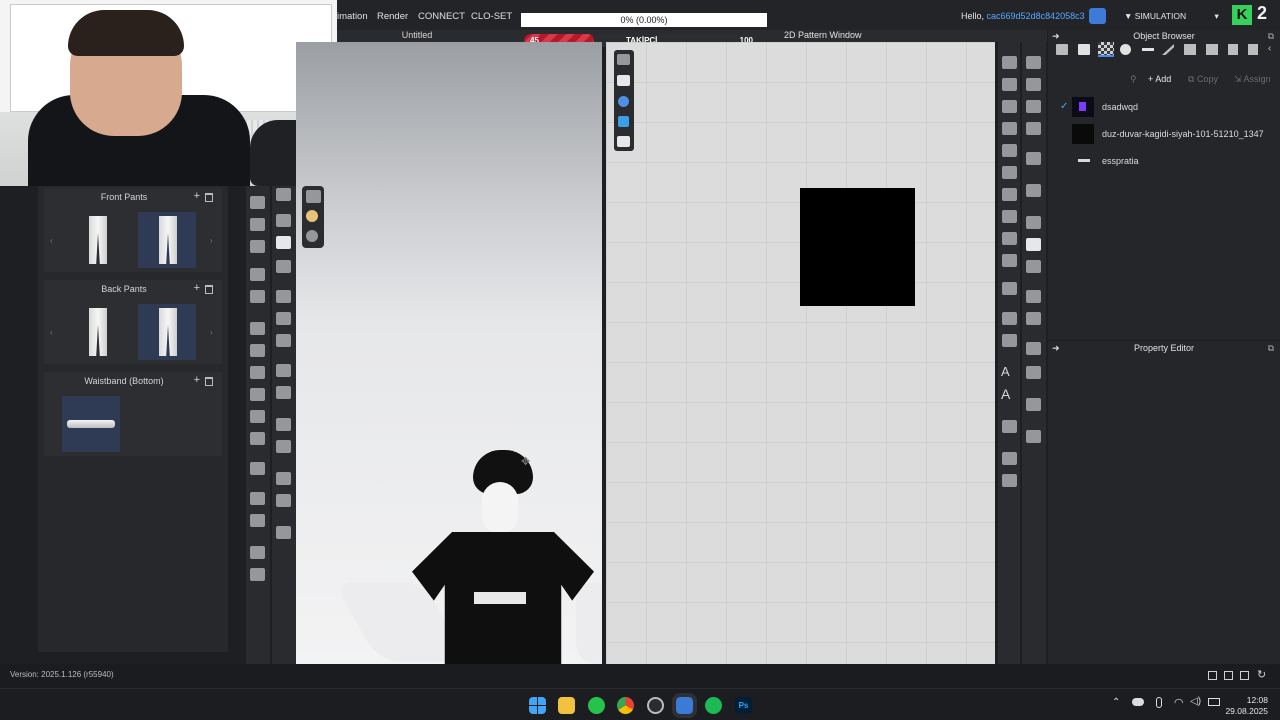  Describe the element at coordinates (713, 705) in the screenshot. I see `spotify-icon` at that location.